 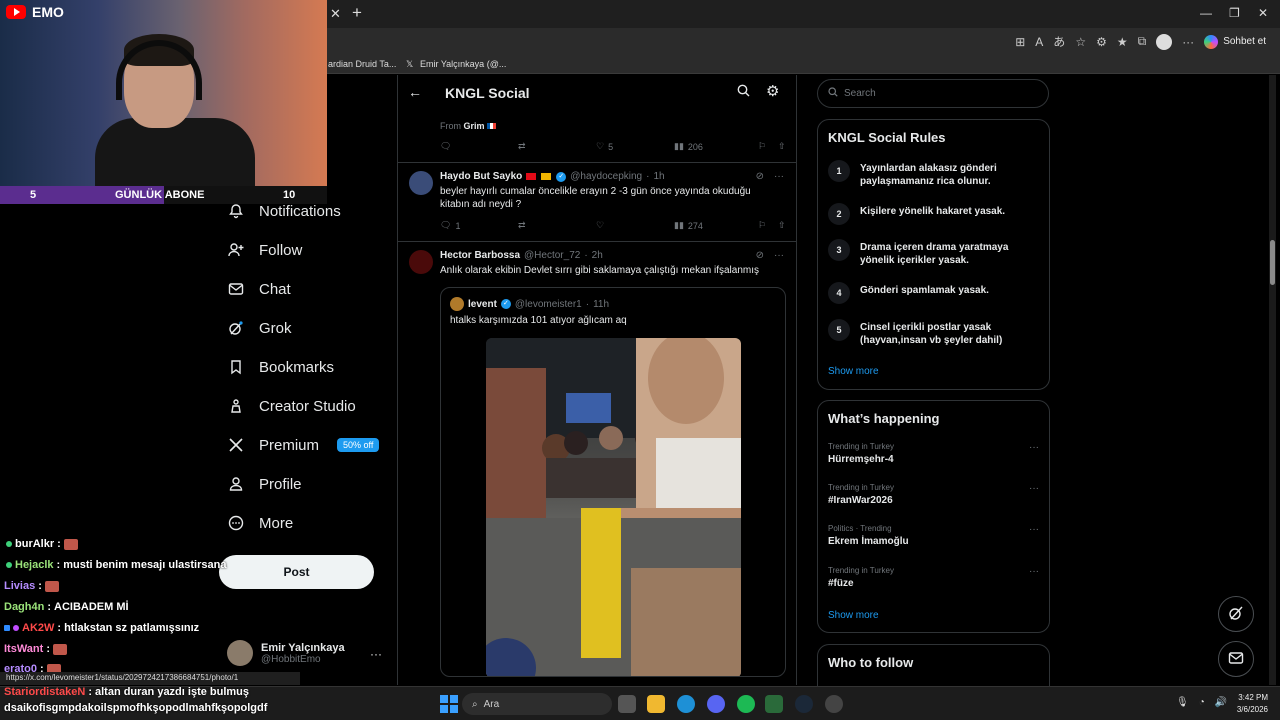 What do you see at coordinates (774, 704) in the screenshot?
I see `xbox-icon` at bounding box center [774, 704].